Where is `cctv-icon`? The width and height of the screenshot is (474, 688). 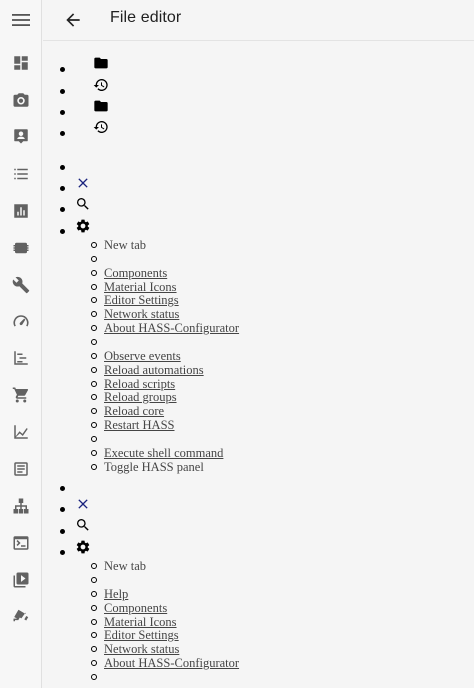 cctv-icon is located at coordinates (21, 616).